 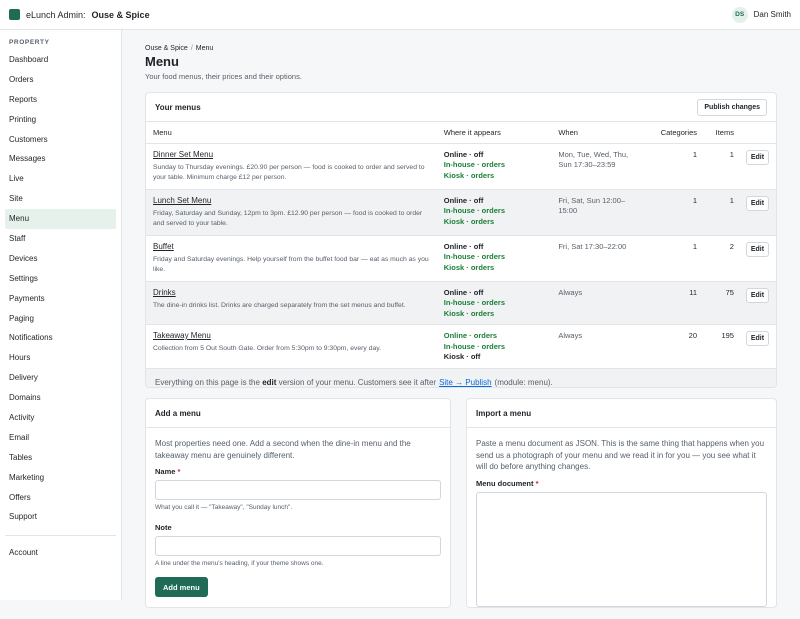 What do you see at coordinates (14, 14) in the screenshot?
I see `app-logo-icon` at bounding box center [14, 14].